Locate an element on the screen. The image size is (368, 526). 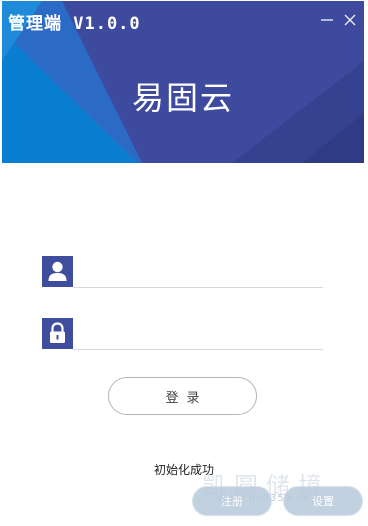
username-field is located at coordinates (184, 273).